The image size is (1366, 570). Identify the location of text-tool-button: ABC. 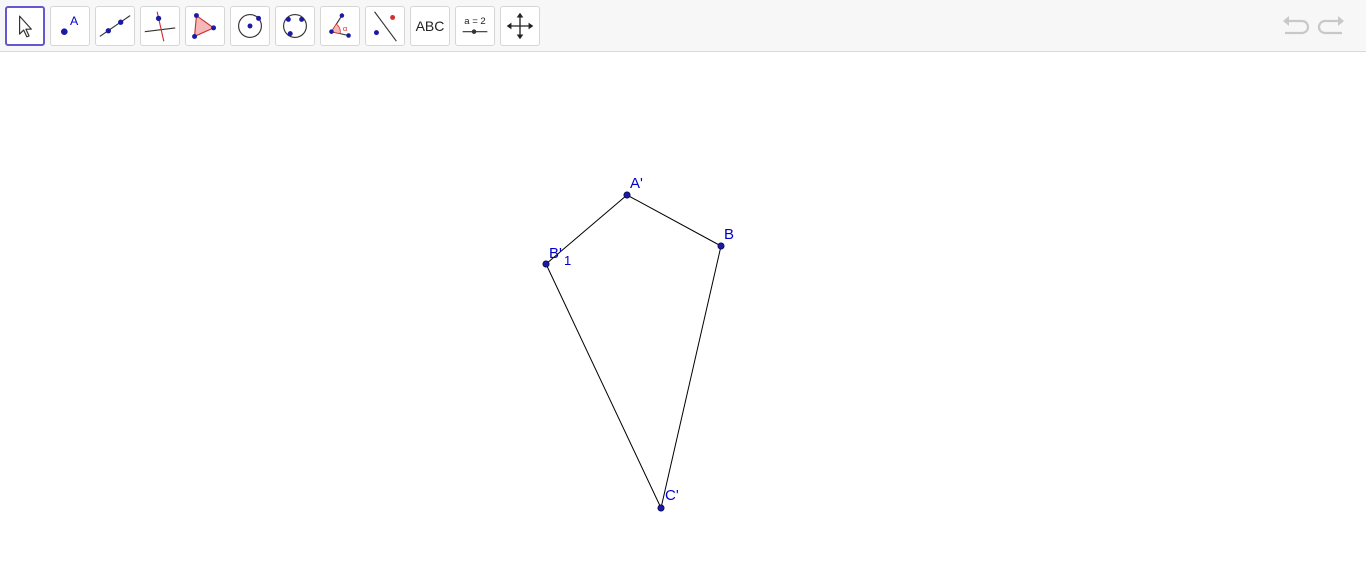
(430, 26).